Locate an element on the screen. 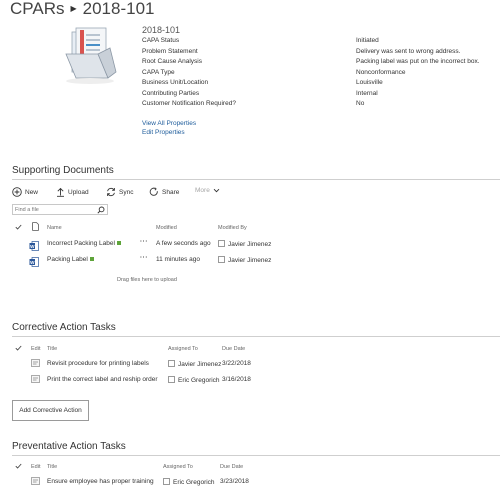 Image resolution: width=500 pixels, height=494 pixels. document-modified: 11 minutes ago is located at coordinates (178, 259).